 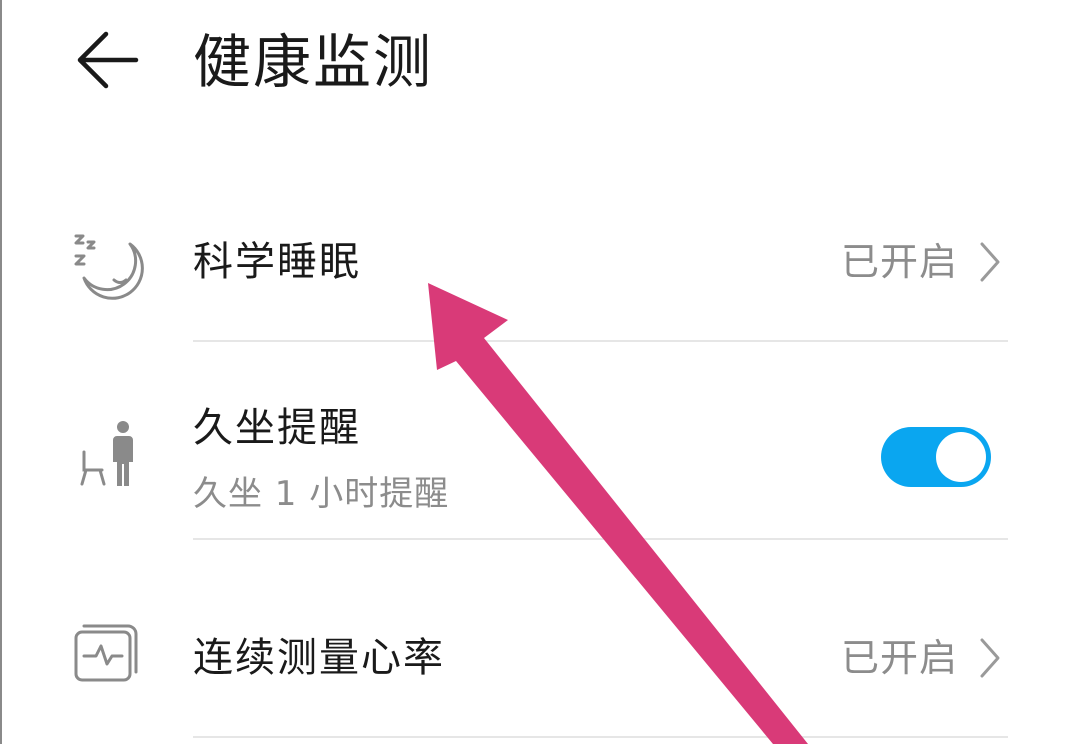 What do you see at coordinates (313, 62) in the screenshot?
I see `page-title: 健康监测` at bounding box center [313, 62].